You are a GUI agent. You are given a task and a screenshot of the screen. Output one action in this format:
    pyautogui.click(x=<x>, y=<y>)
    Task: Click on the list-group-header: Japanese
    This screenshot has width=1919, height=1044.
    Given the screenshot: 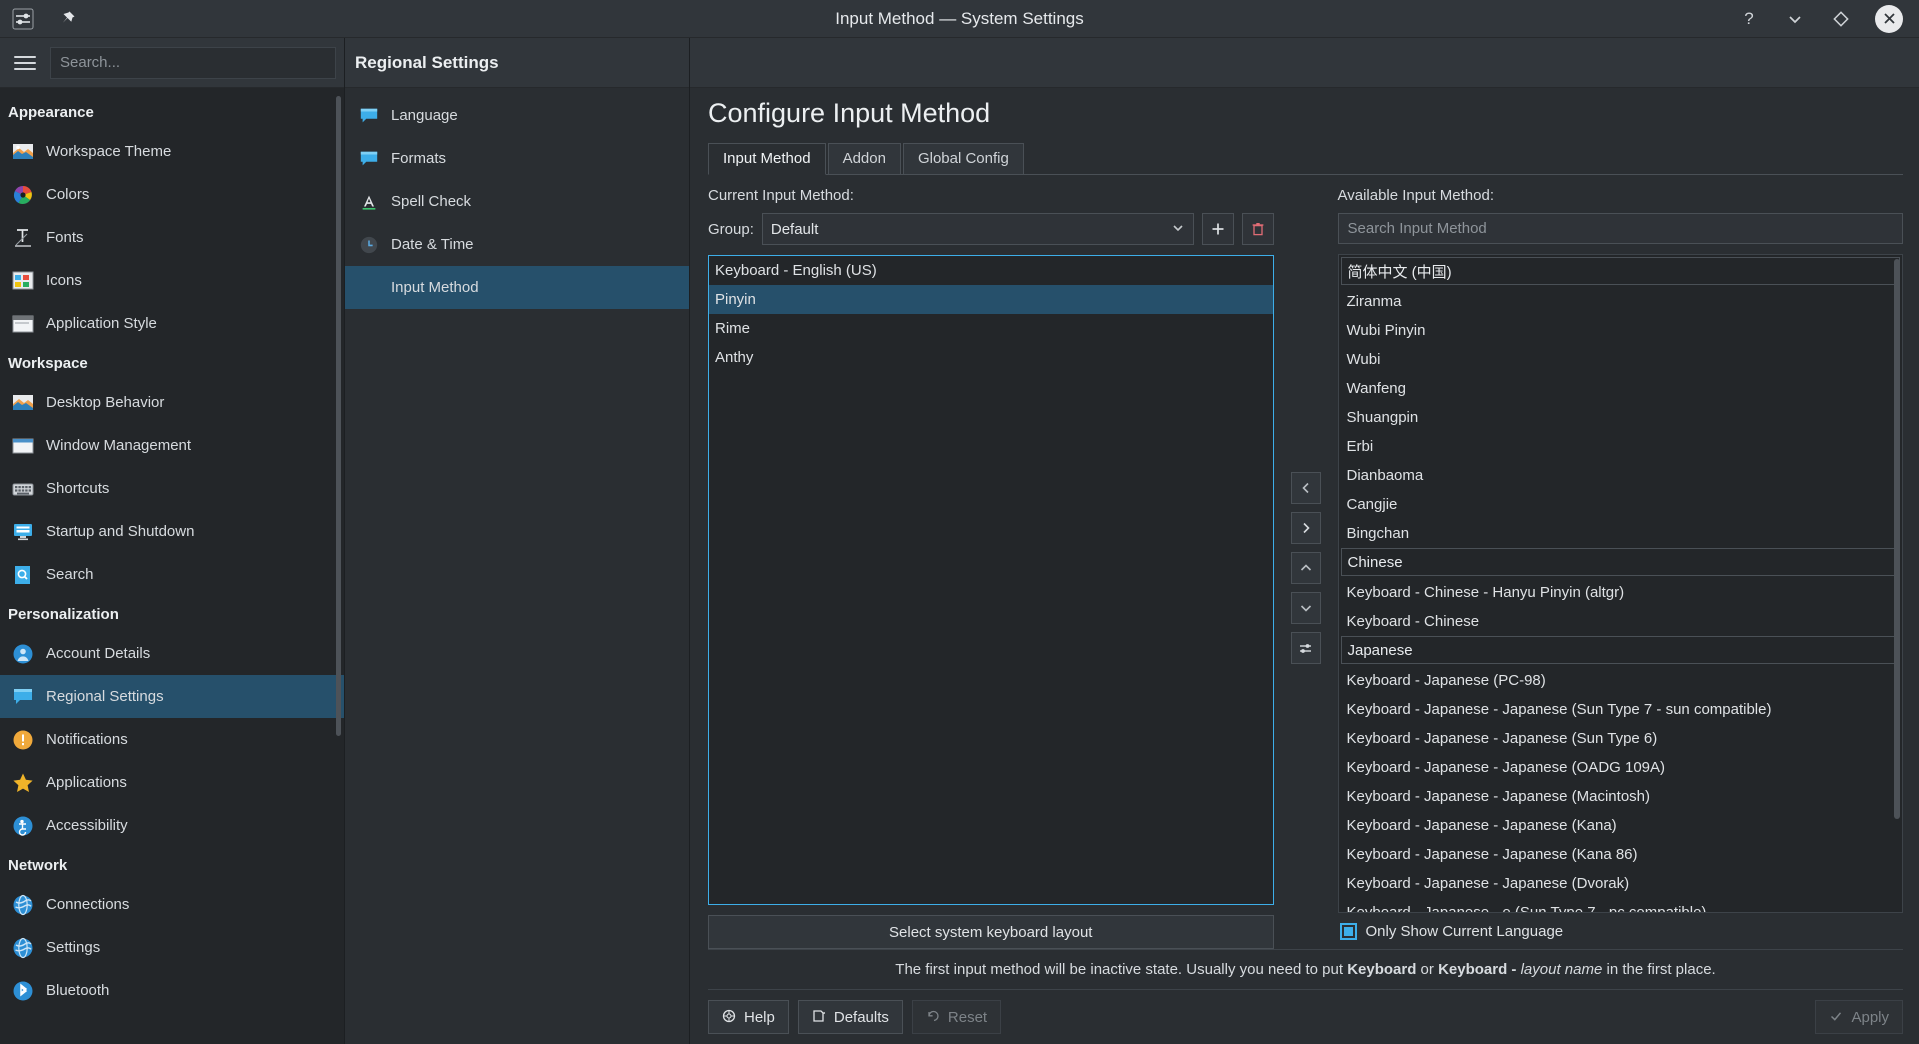 What is the action you would take?
    pyautogui.click(x=1620, y=650)
    